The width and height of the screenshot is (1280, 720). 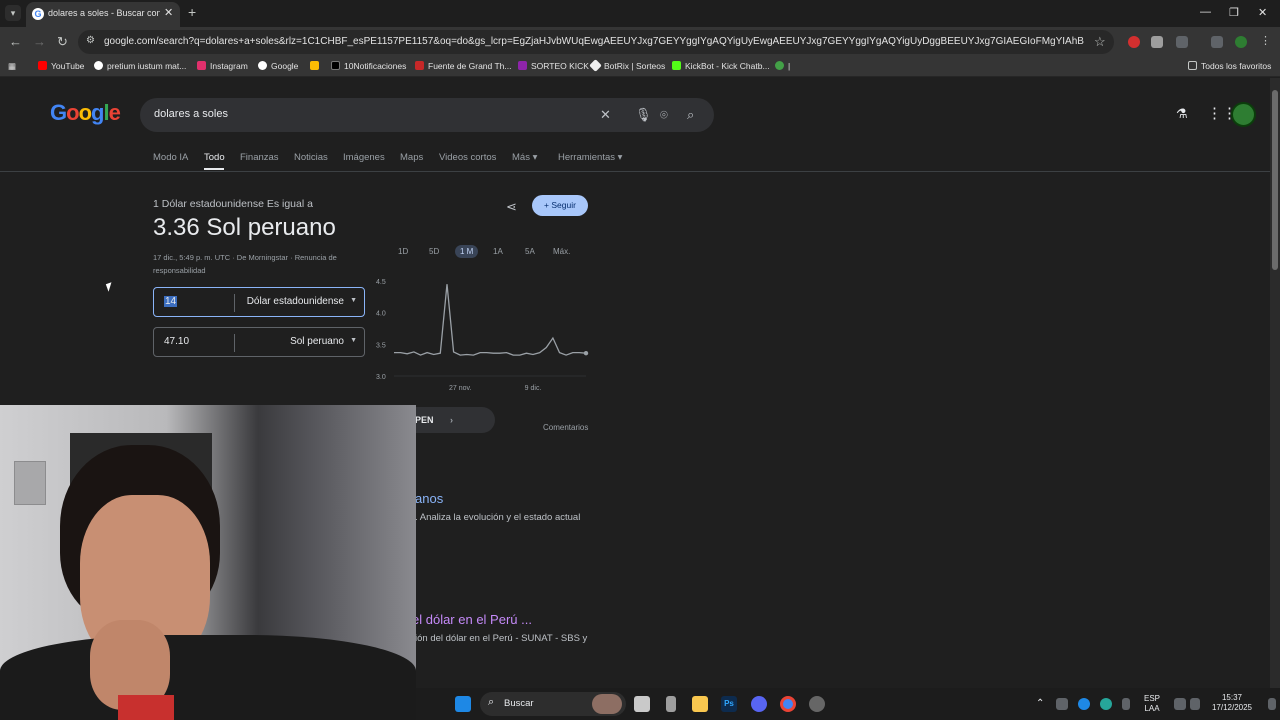 I want to click on tab-finanzas: Finanzas, so click(x=259, y=157).